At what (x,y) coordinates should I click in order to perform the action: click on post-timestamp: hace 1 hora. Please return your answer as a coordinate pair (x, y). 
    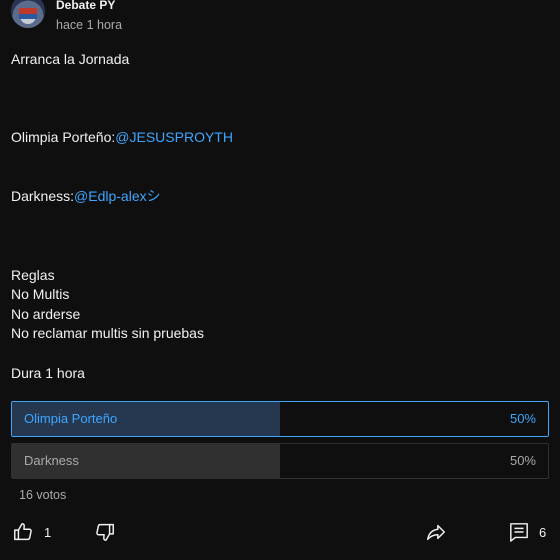
    Looking at the image, I should click on (89, 25).